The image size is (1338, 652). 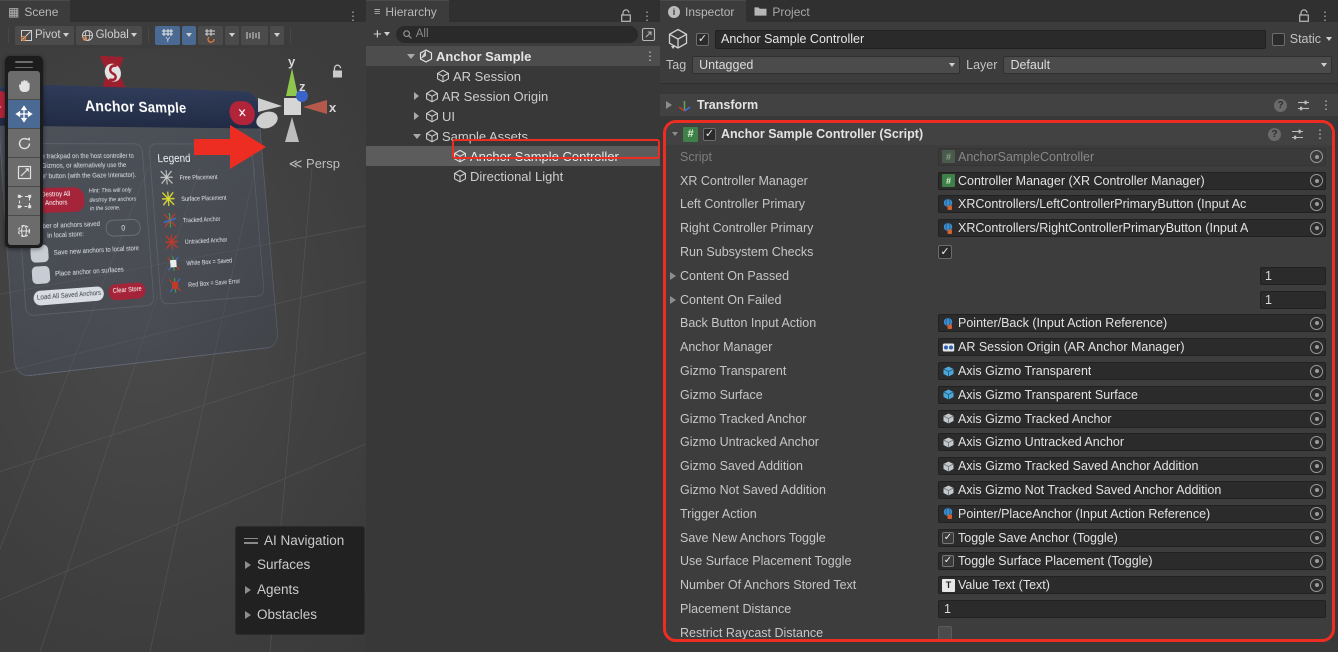 I want to click on hierarchy-kebab-icon: ⋮, so click(x=647, y=16).